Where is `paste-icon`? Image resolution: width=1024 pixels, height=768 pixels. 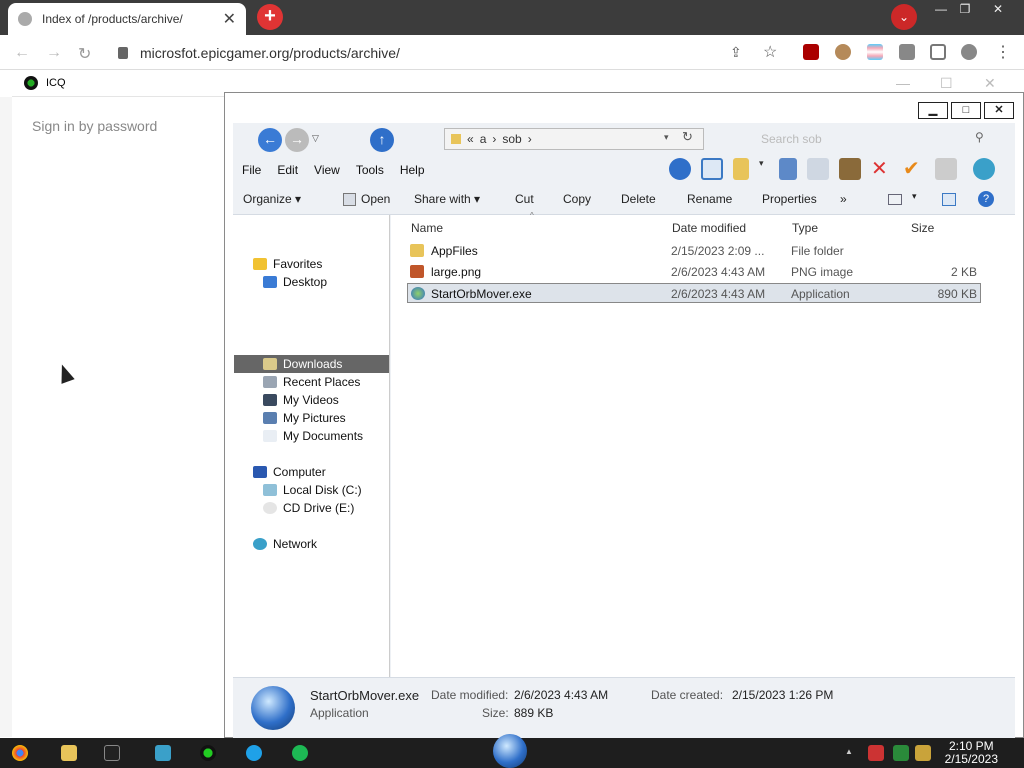 paste-icon is located at coordinates (850, 169).